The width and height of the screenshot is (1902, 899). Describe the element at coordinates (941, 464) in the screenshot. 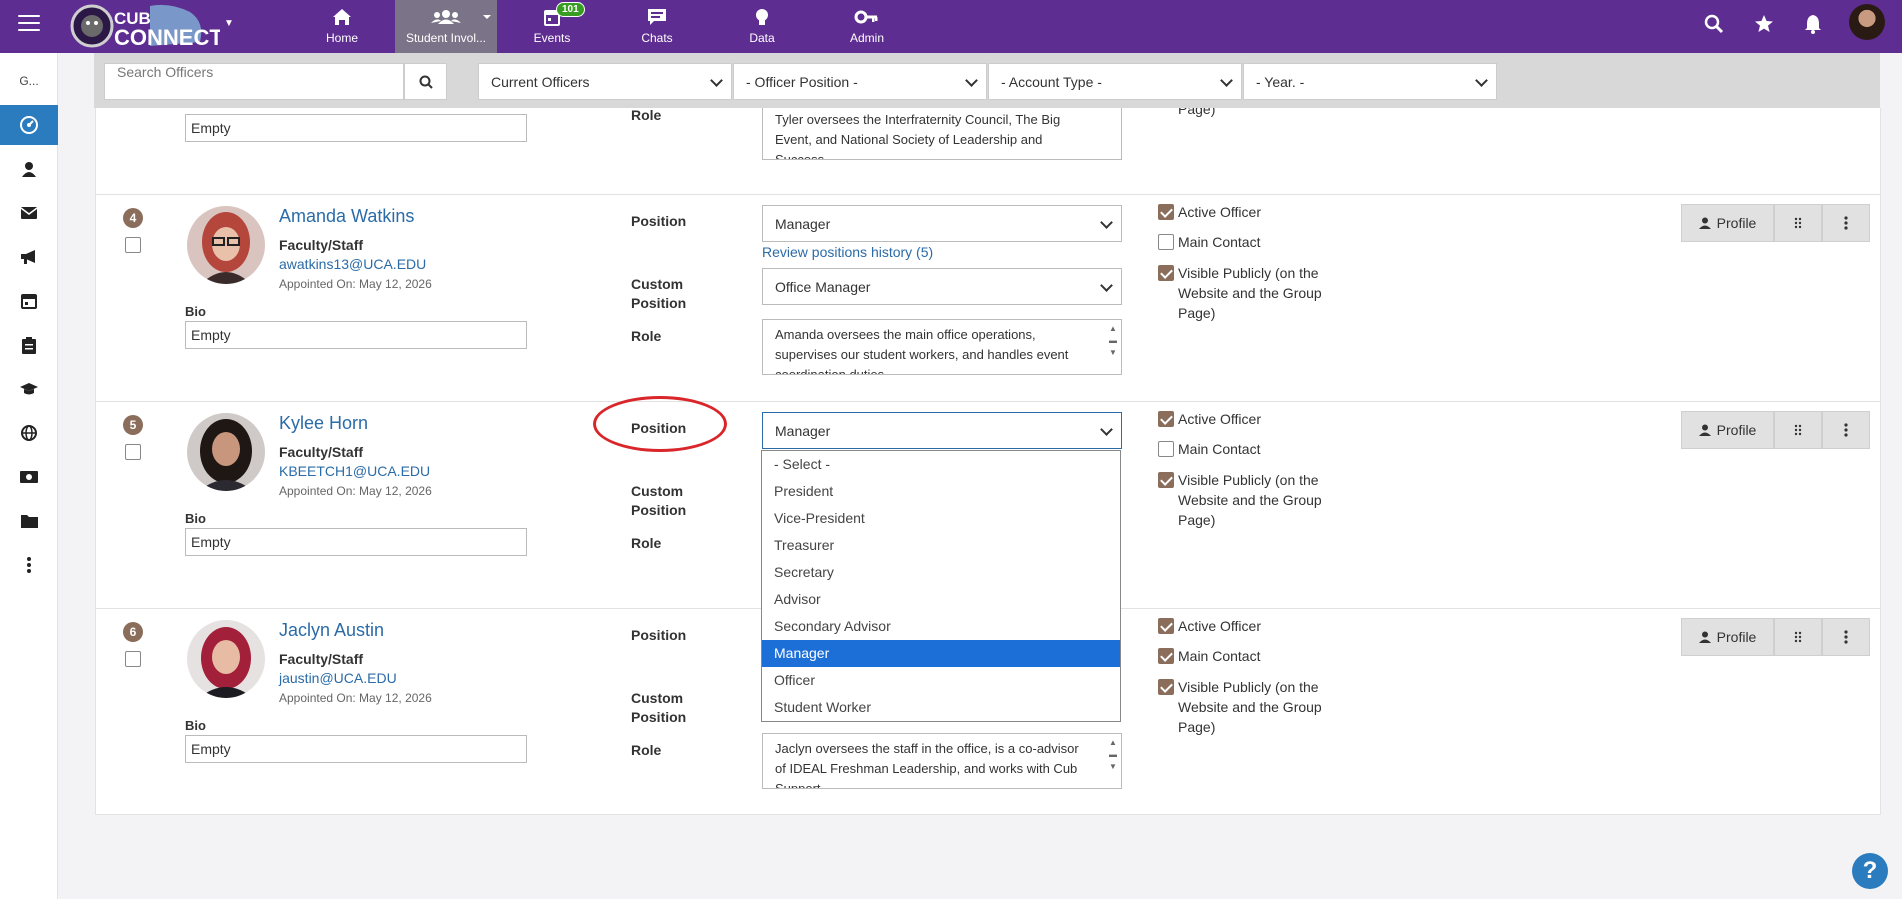

I see `dropdown-option: - Select -` at that location.